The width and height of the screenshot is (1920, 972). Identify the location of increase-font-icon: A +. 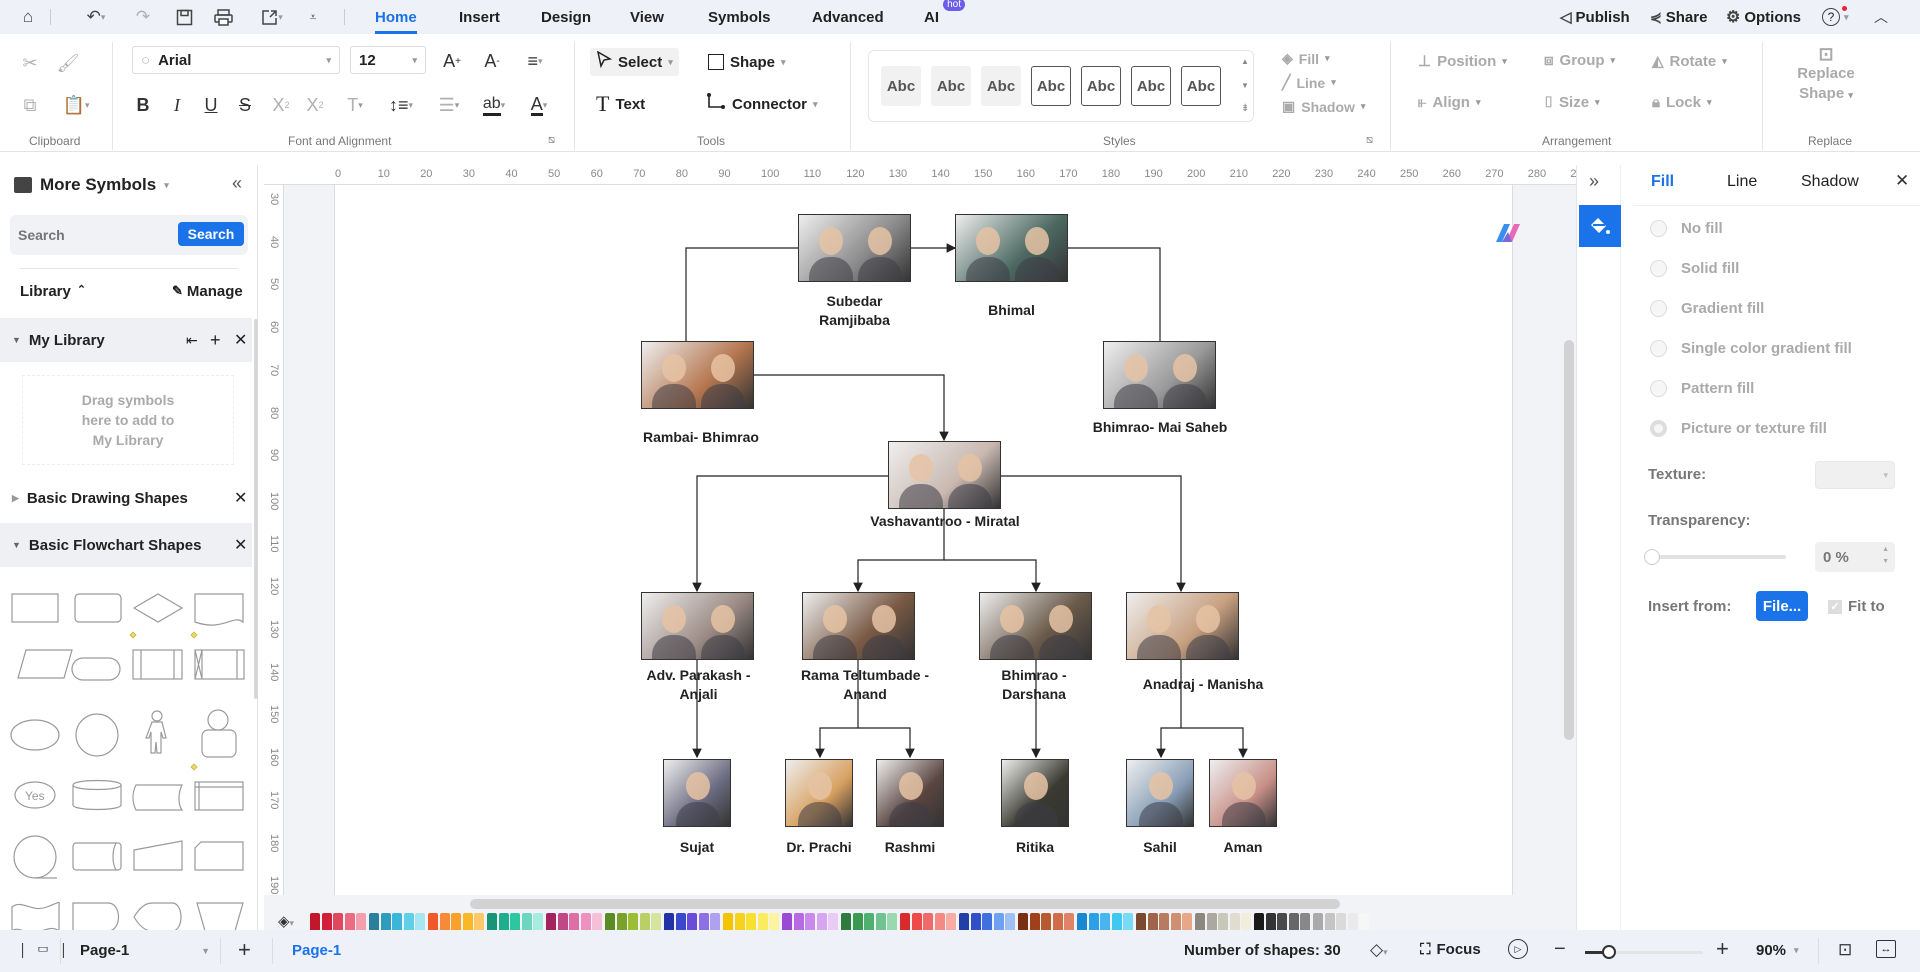
(452, 61).